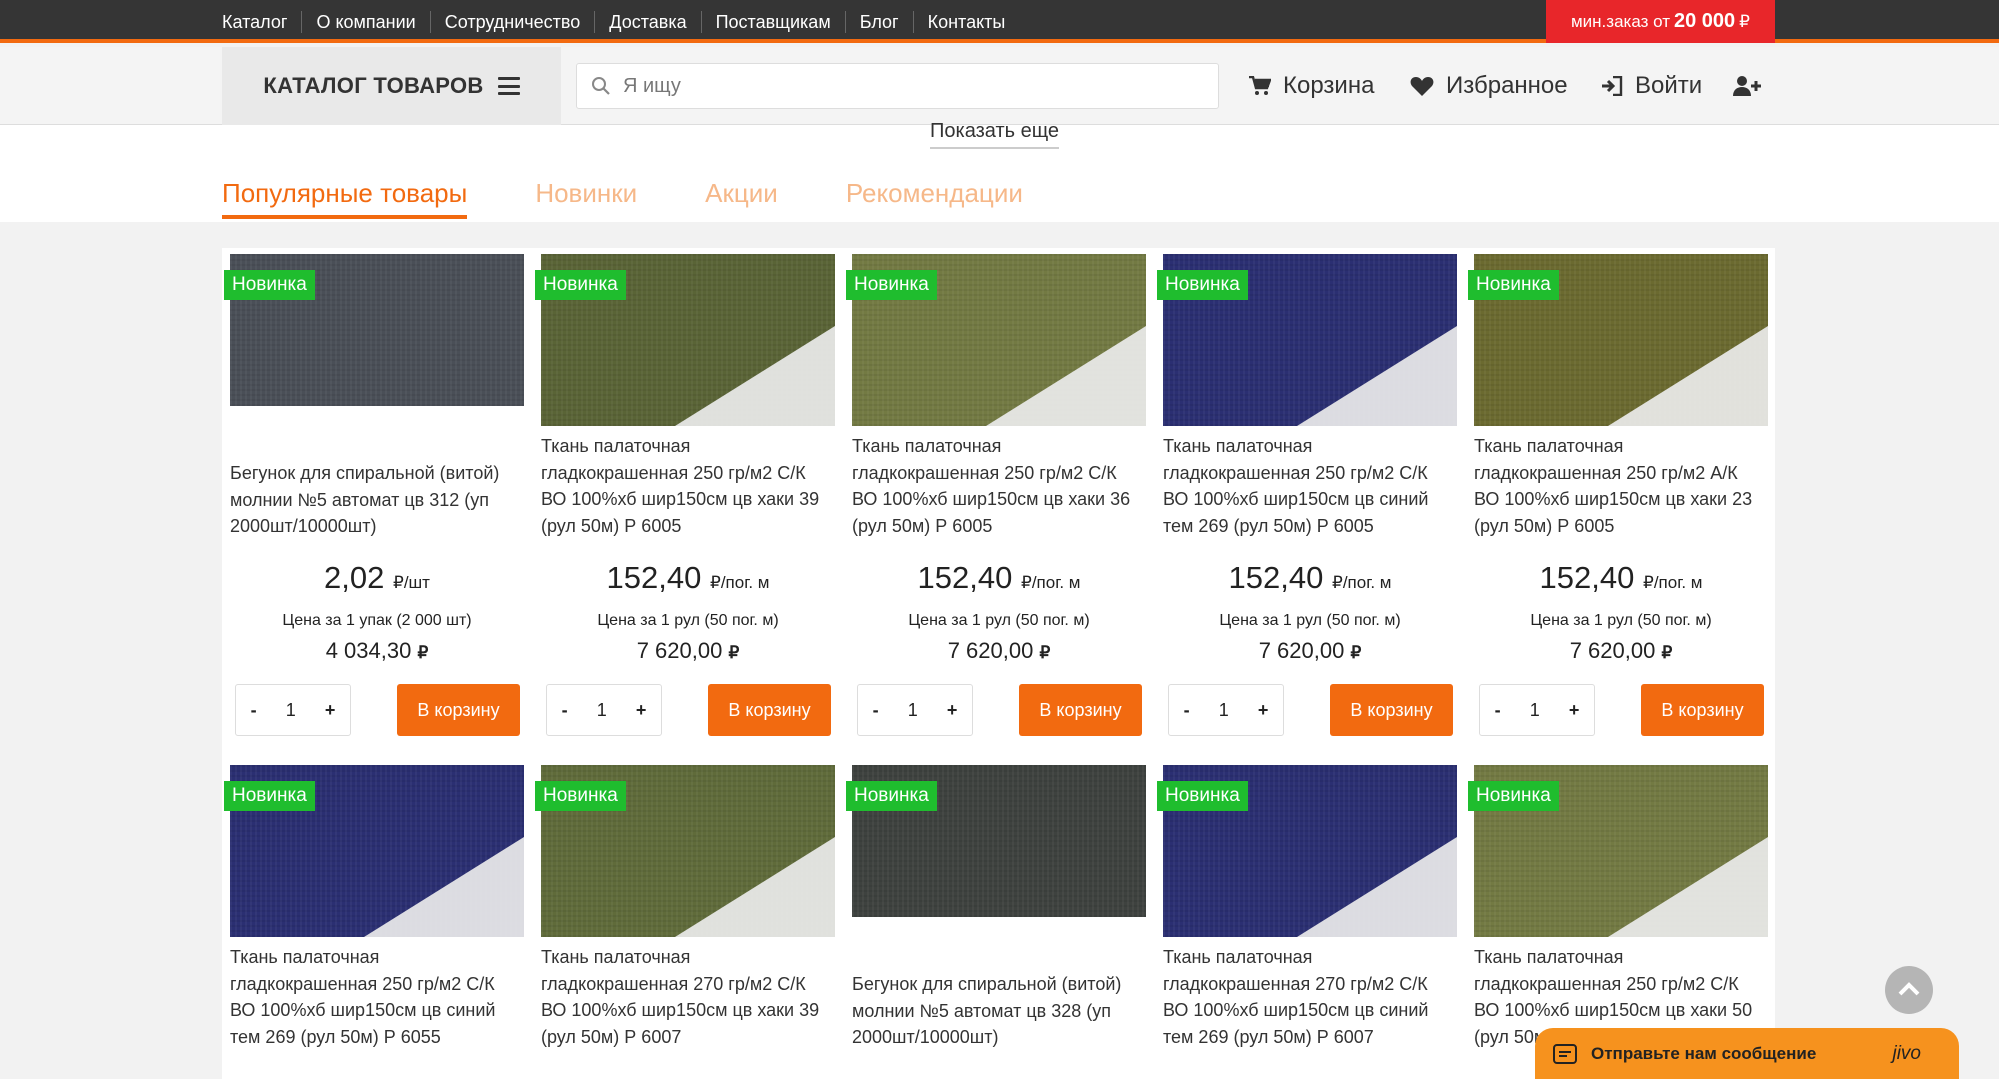 This screenshot has height=1079, width=1999. I want to click on menu-icon, so click(508, 86).